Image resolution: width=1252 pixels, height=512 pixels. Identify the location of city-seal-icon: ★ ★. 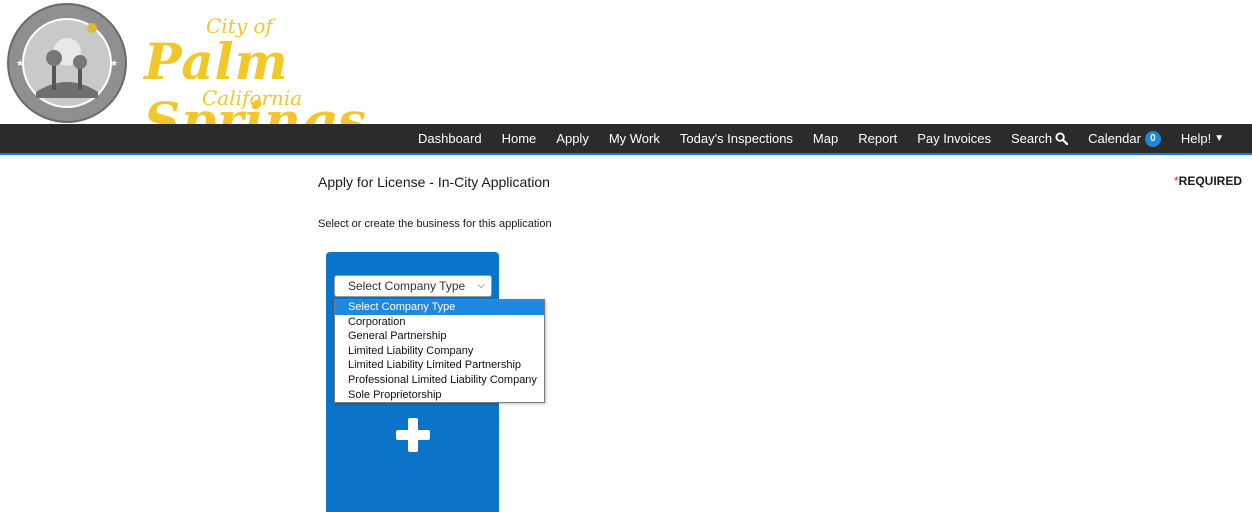
(67, 63).